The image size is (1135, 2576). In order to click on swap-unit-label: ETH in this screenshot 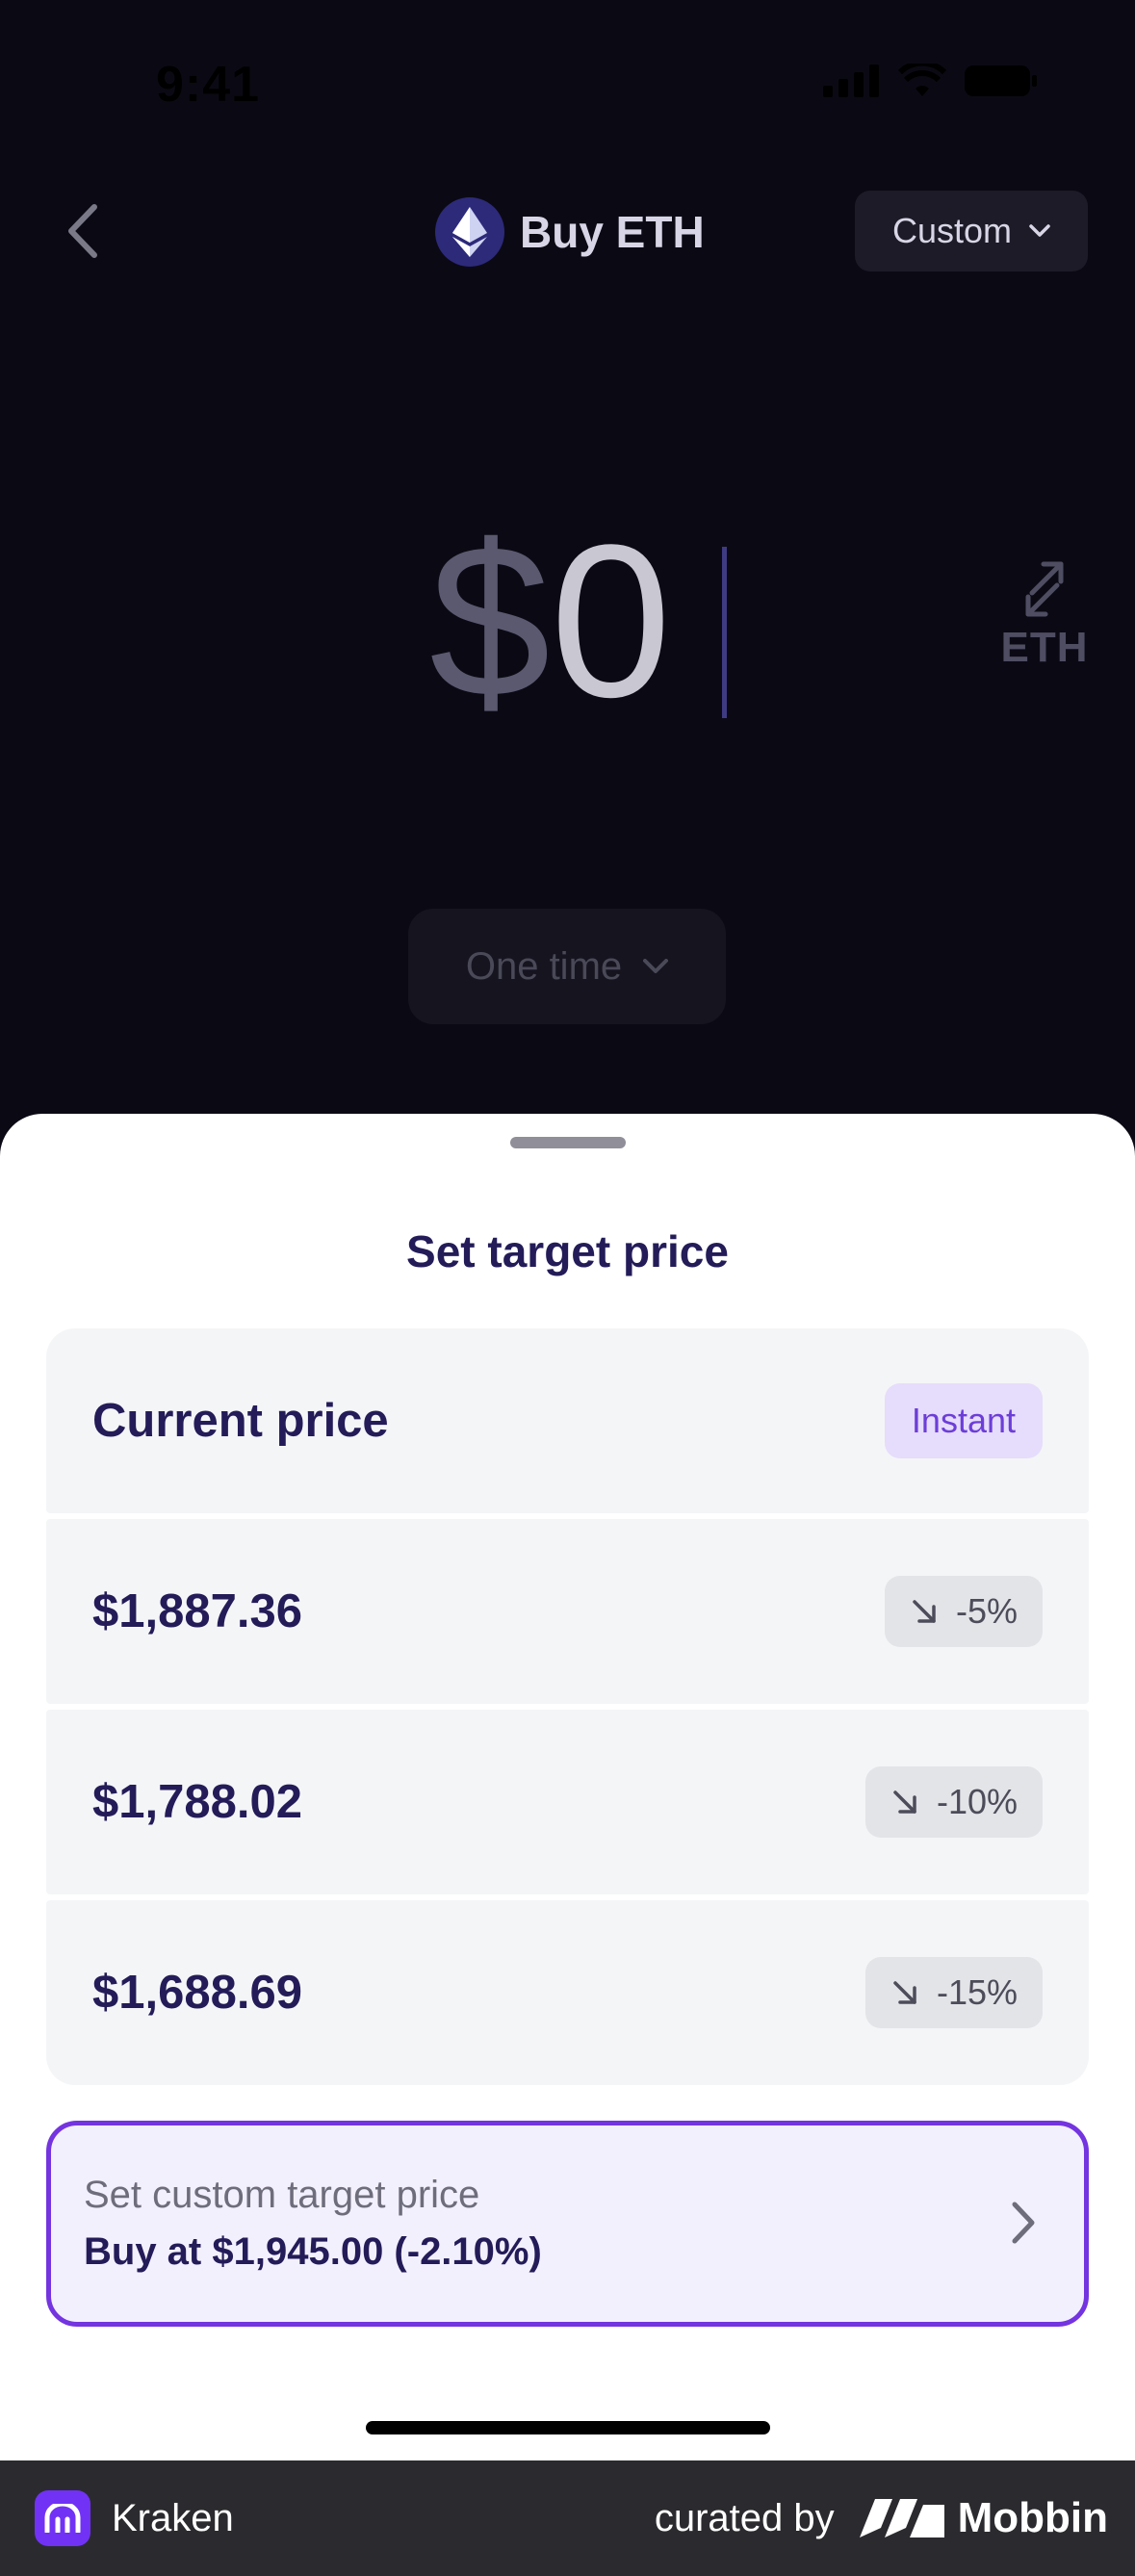, I will do `click(1044, 647)`.